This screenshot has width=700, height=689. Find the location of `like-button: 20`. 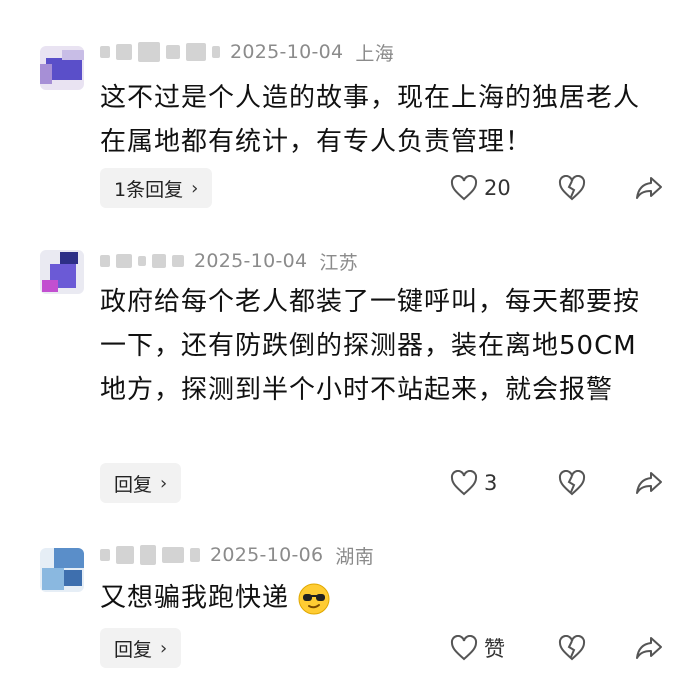

like-button: 20 is located at coordinates (487, 188).